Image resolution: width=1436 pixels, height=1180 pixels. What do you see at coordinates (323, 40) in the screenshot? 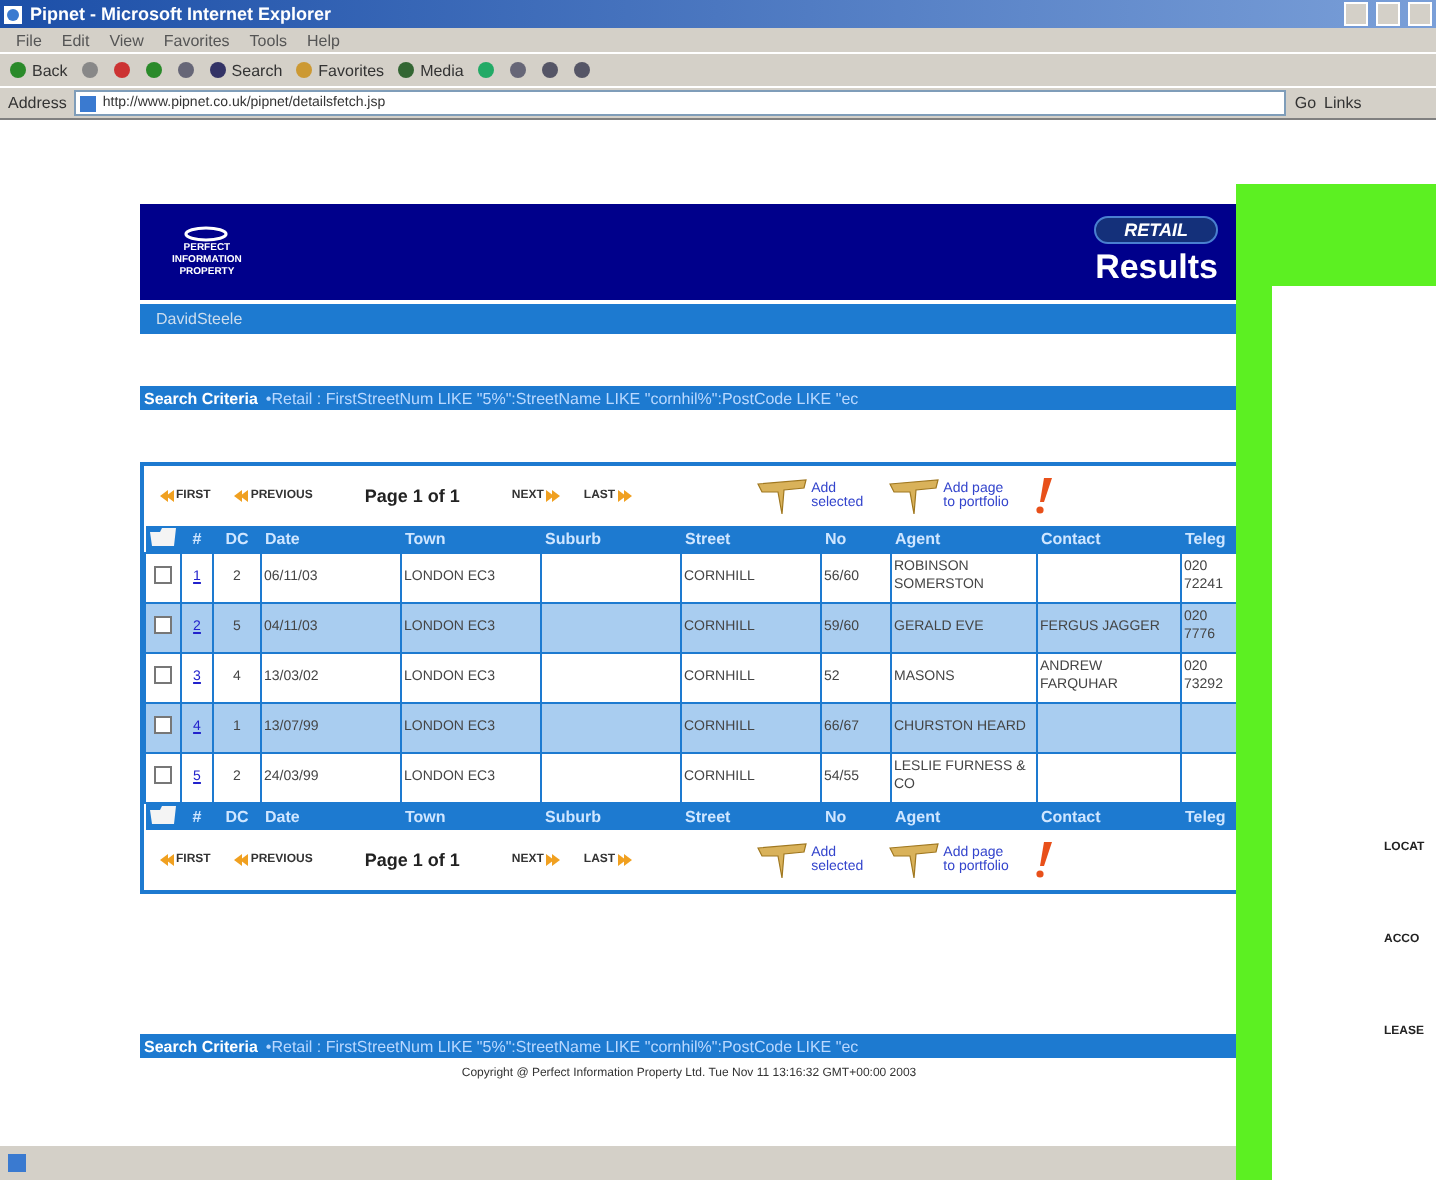
I see `menu-item: Help` at bounding box center [323, 40].